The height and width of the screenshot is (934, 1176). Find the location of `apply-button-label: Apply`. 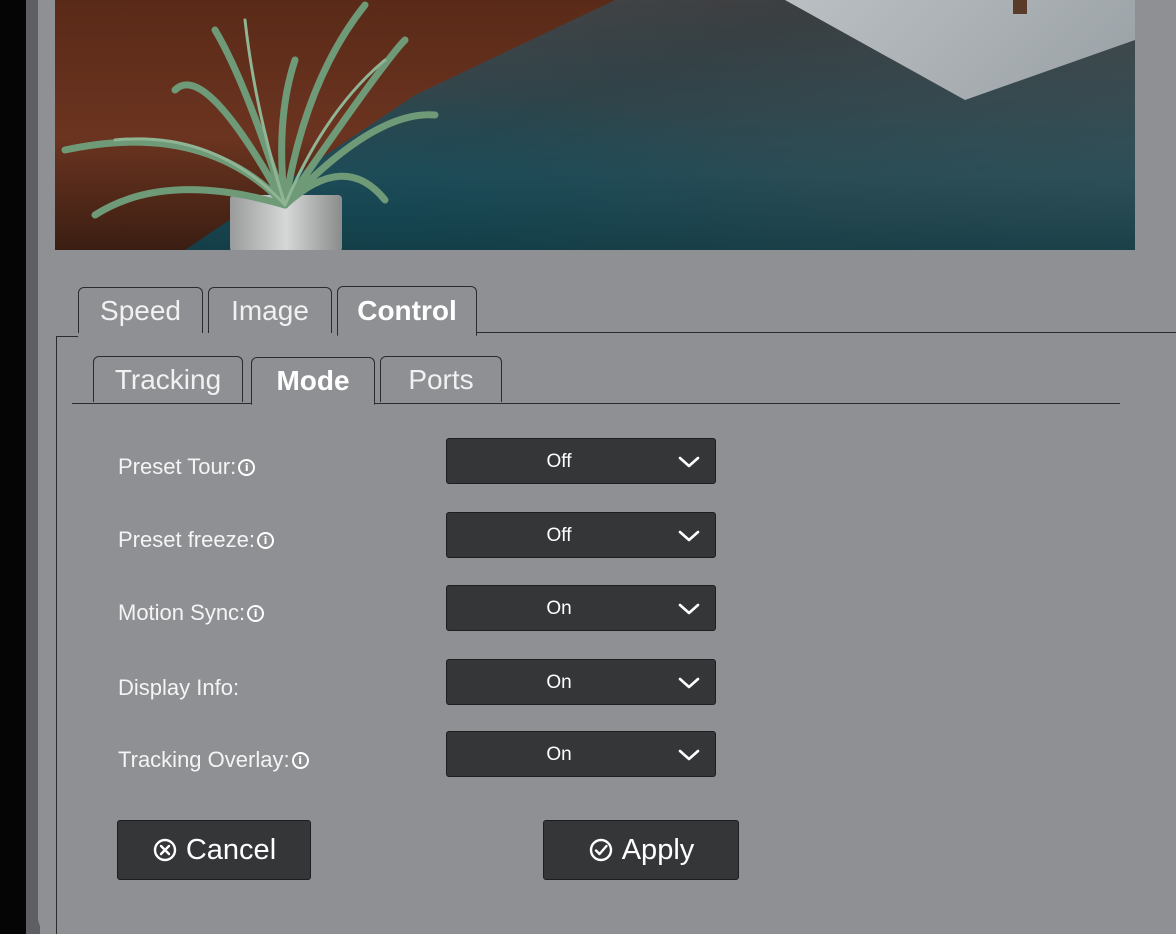

apply-button-label: Apply is located at coordinates (658, 849).